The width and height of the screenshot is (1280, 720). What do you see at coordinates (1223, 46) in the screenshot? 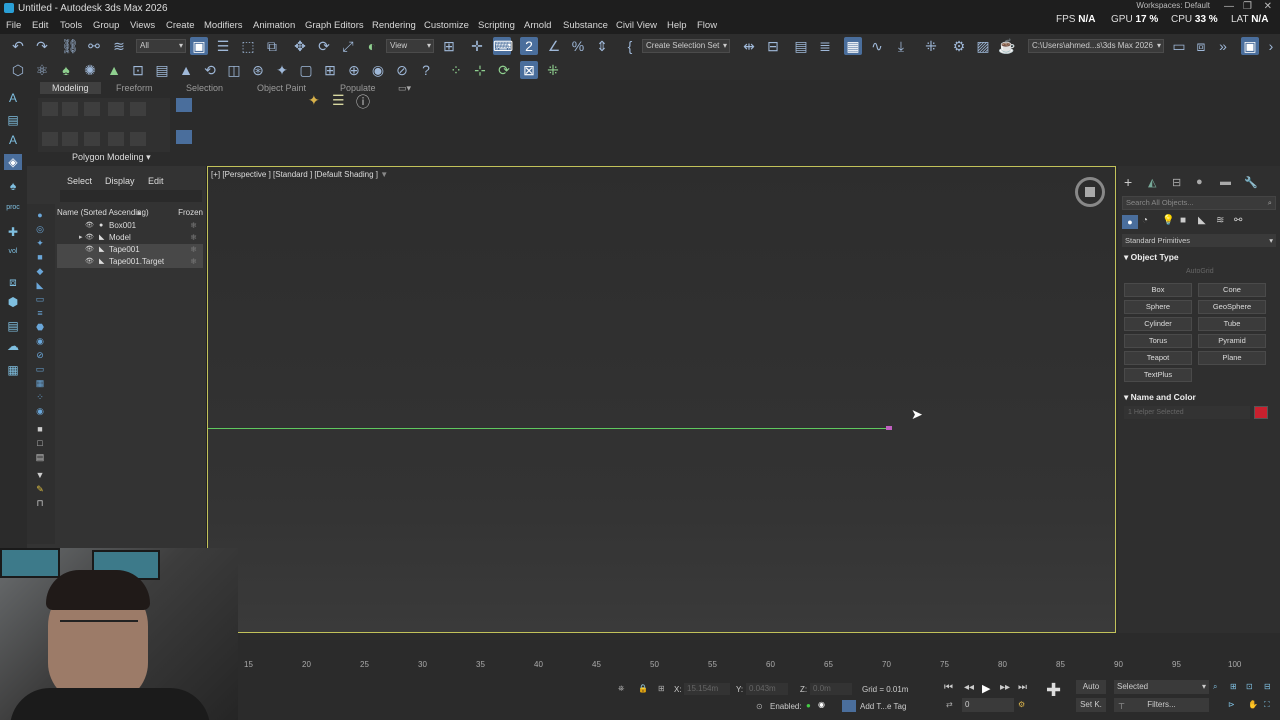
I see `more-tools-icon: »` at bounding box center [1223, 46].